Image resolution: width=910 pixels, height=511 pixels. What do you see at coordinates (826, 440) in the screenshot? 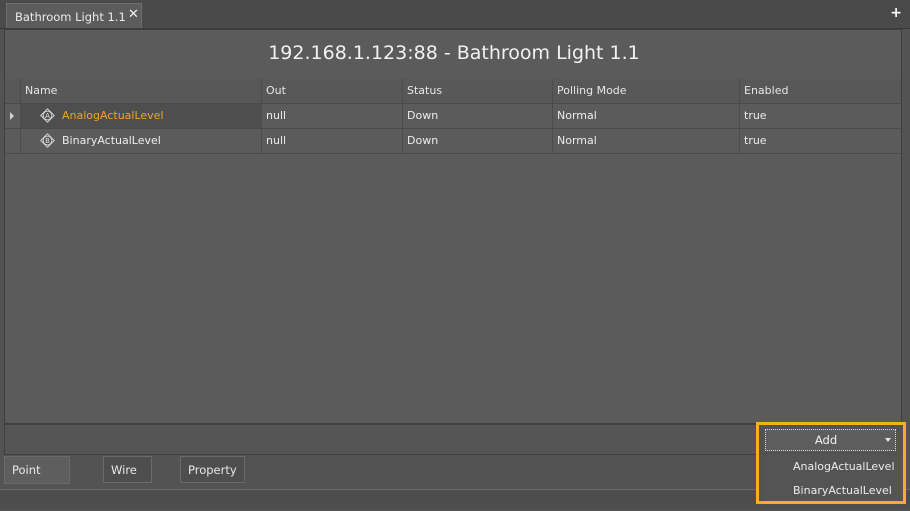
I see `add-button-label: Add` at bounding box center [826, 440].